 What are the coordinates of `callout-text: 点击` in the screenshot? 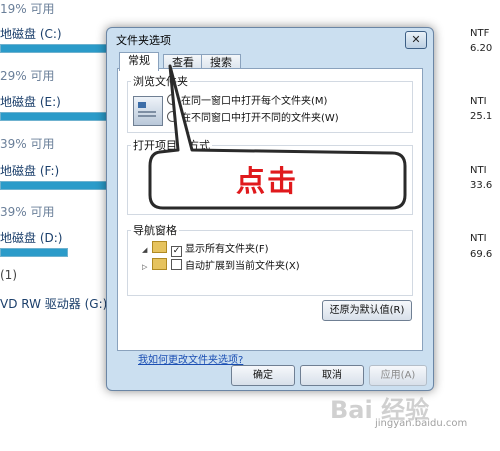 It's located at (267, 181).